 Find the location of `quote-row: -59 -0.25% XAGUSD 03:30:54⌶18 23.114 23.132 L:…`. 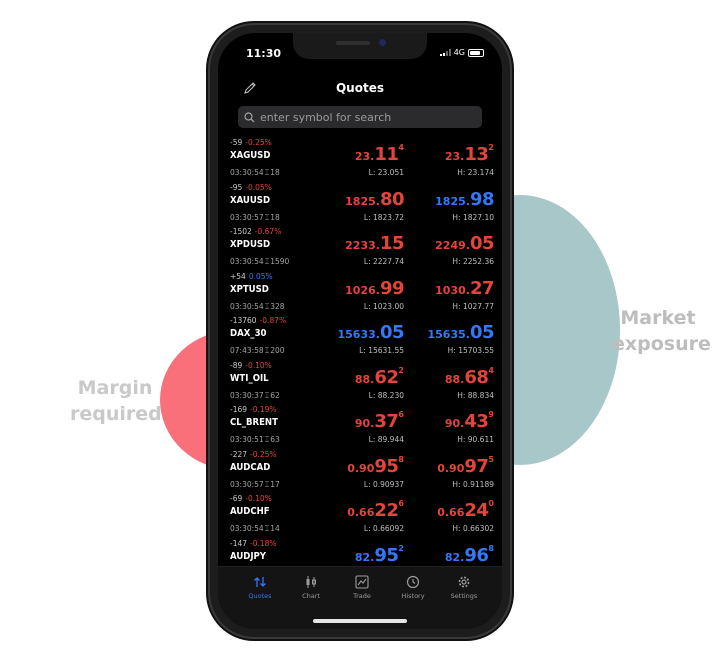

quote-row: -59 -0.25% XAGUSD 03:30:54⌶18 23.114 23.132 L:… is located at coordinates (360, 159).